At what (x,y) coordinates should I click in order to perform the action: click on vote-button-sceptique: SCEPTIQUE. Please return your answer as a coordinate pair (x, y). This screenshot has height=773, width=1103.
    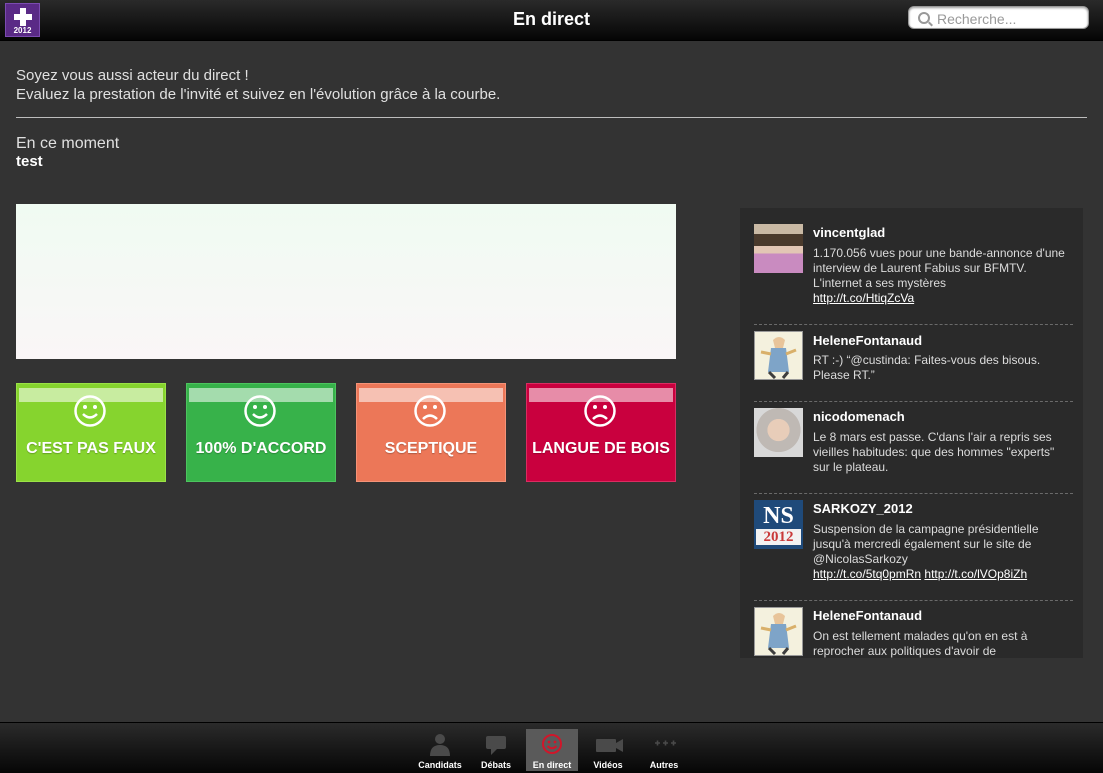
    Looking at the image, I should click on (431, 432).